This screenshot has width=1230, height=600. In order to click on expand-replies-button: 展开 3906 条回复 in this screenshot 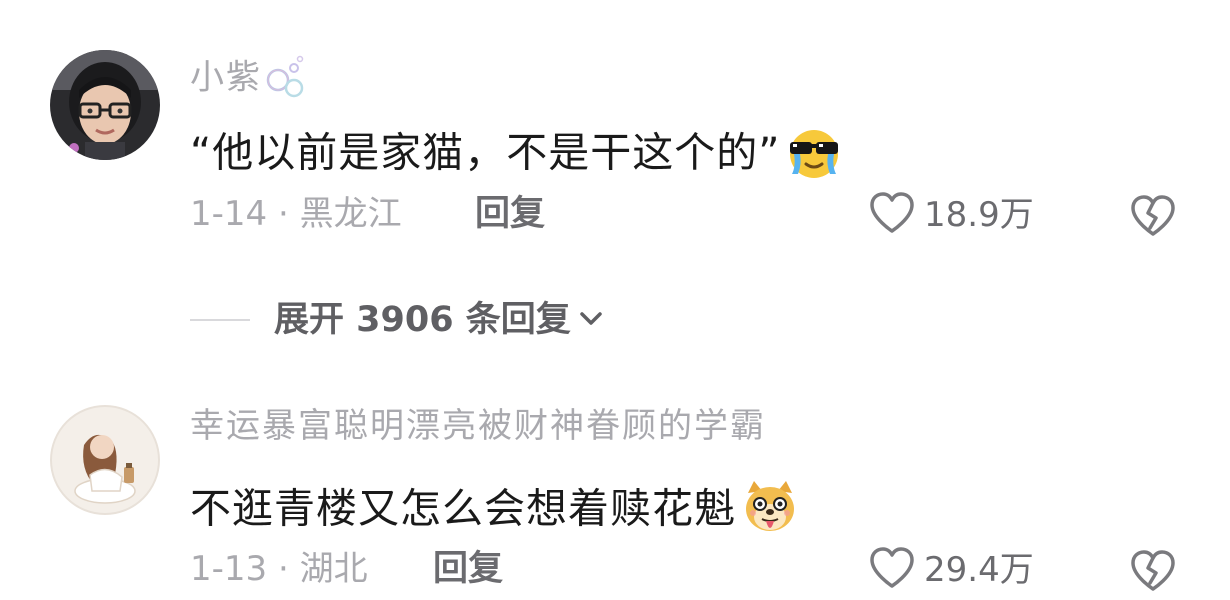, I will do `click(397, 320)`.